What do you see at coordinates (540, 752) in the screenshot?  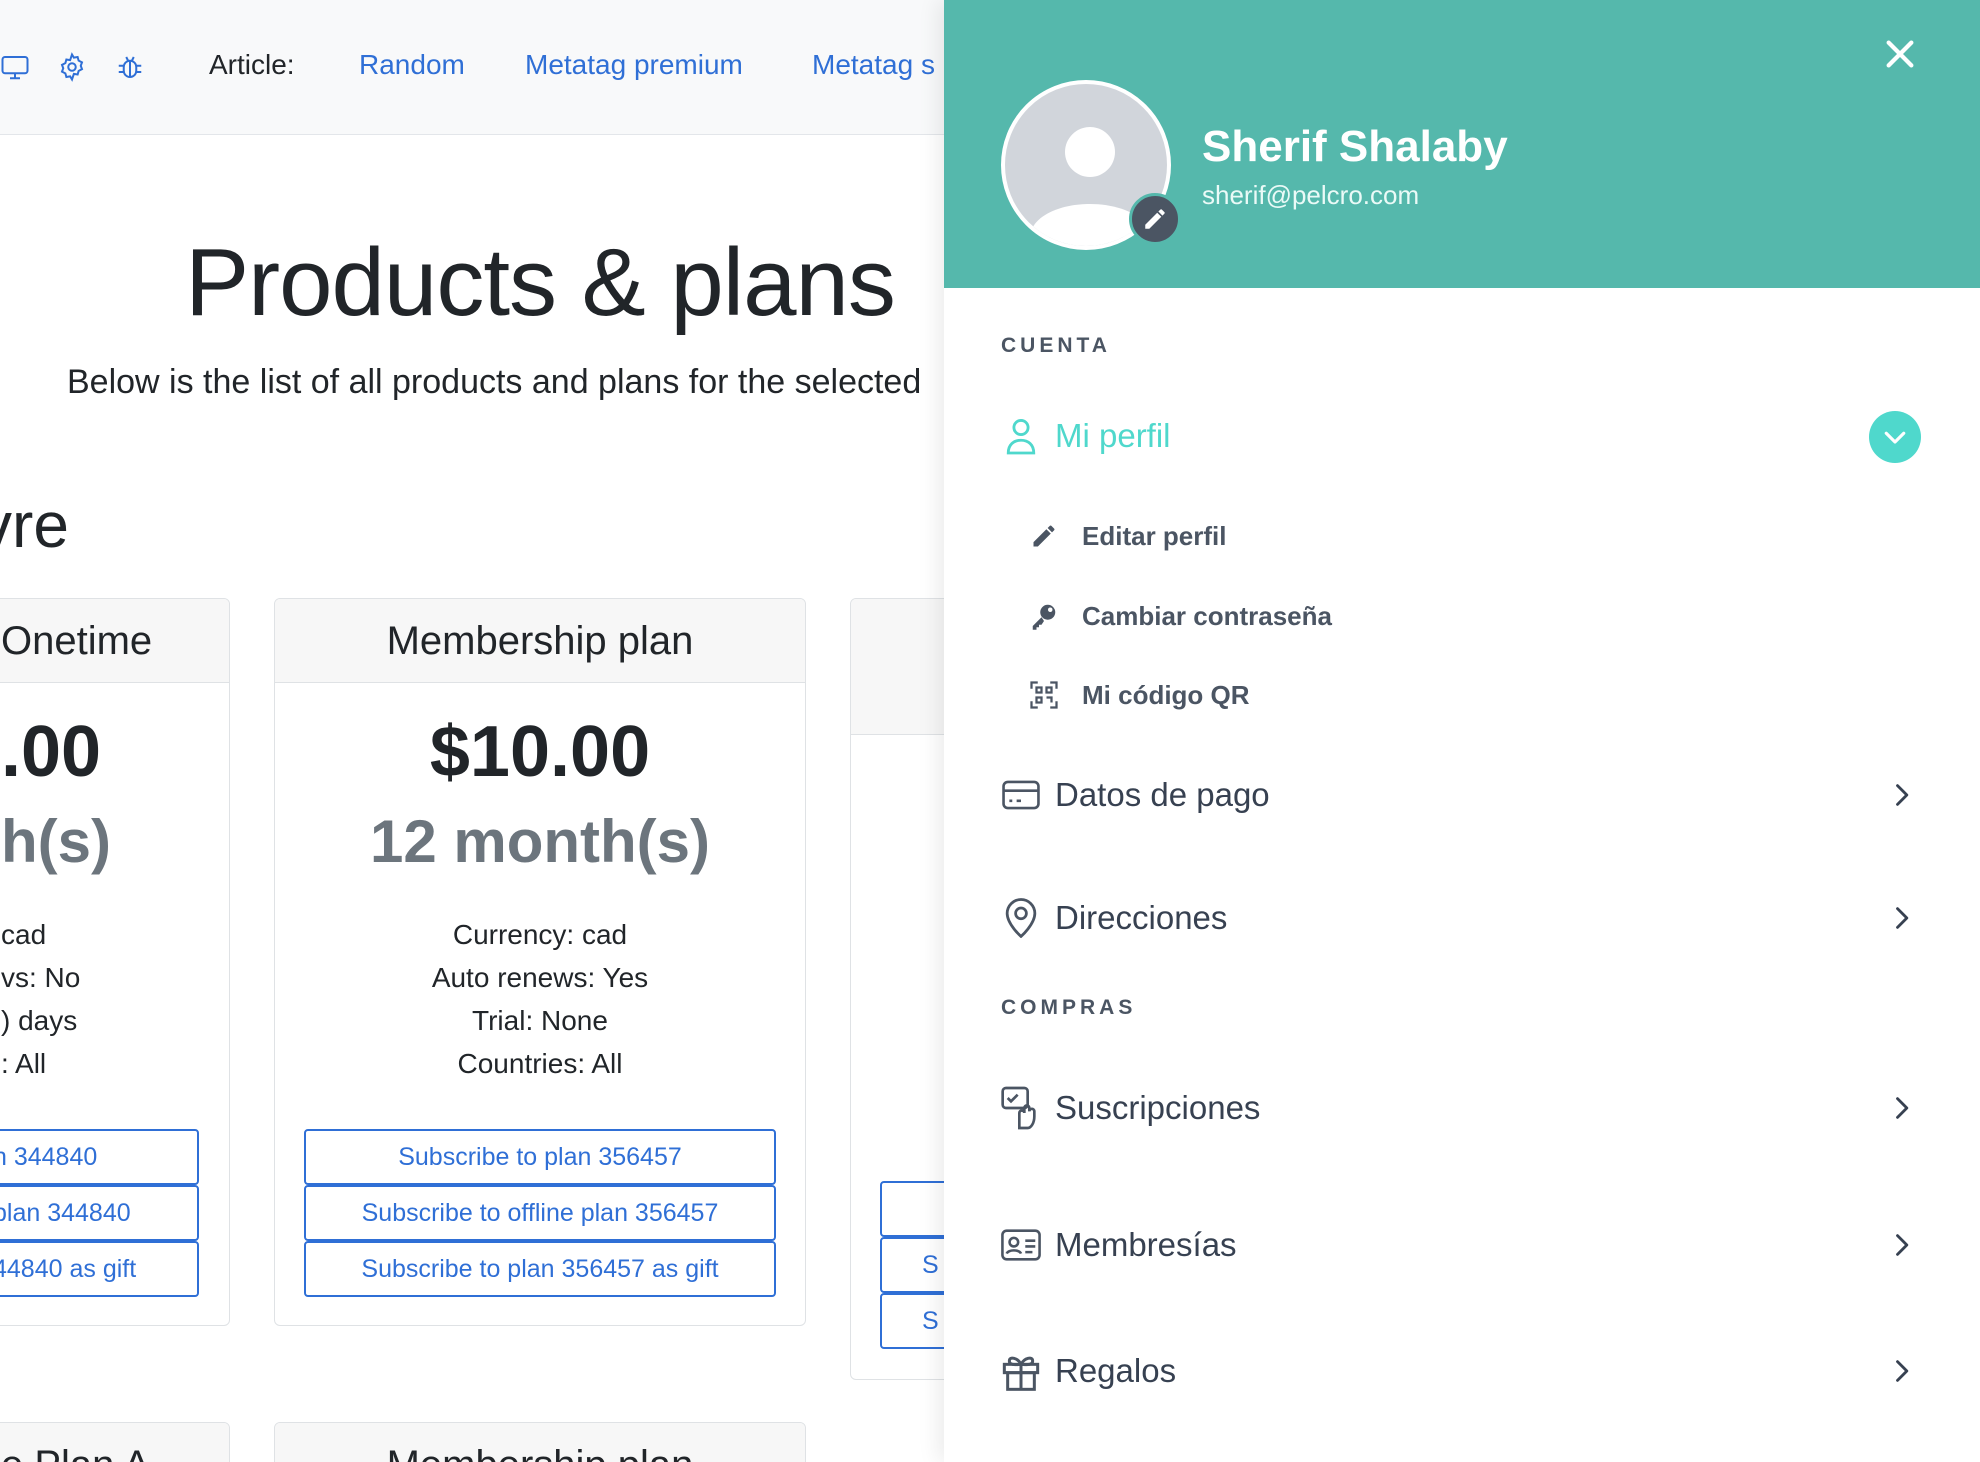 I see `plan-price: $10.00` at bounding box center [540, 752].